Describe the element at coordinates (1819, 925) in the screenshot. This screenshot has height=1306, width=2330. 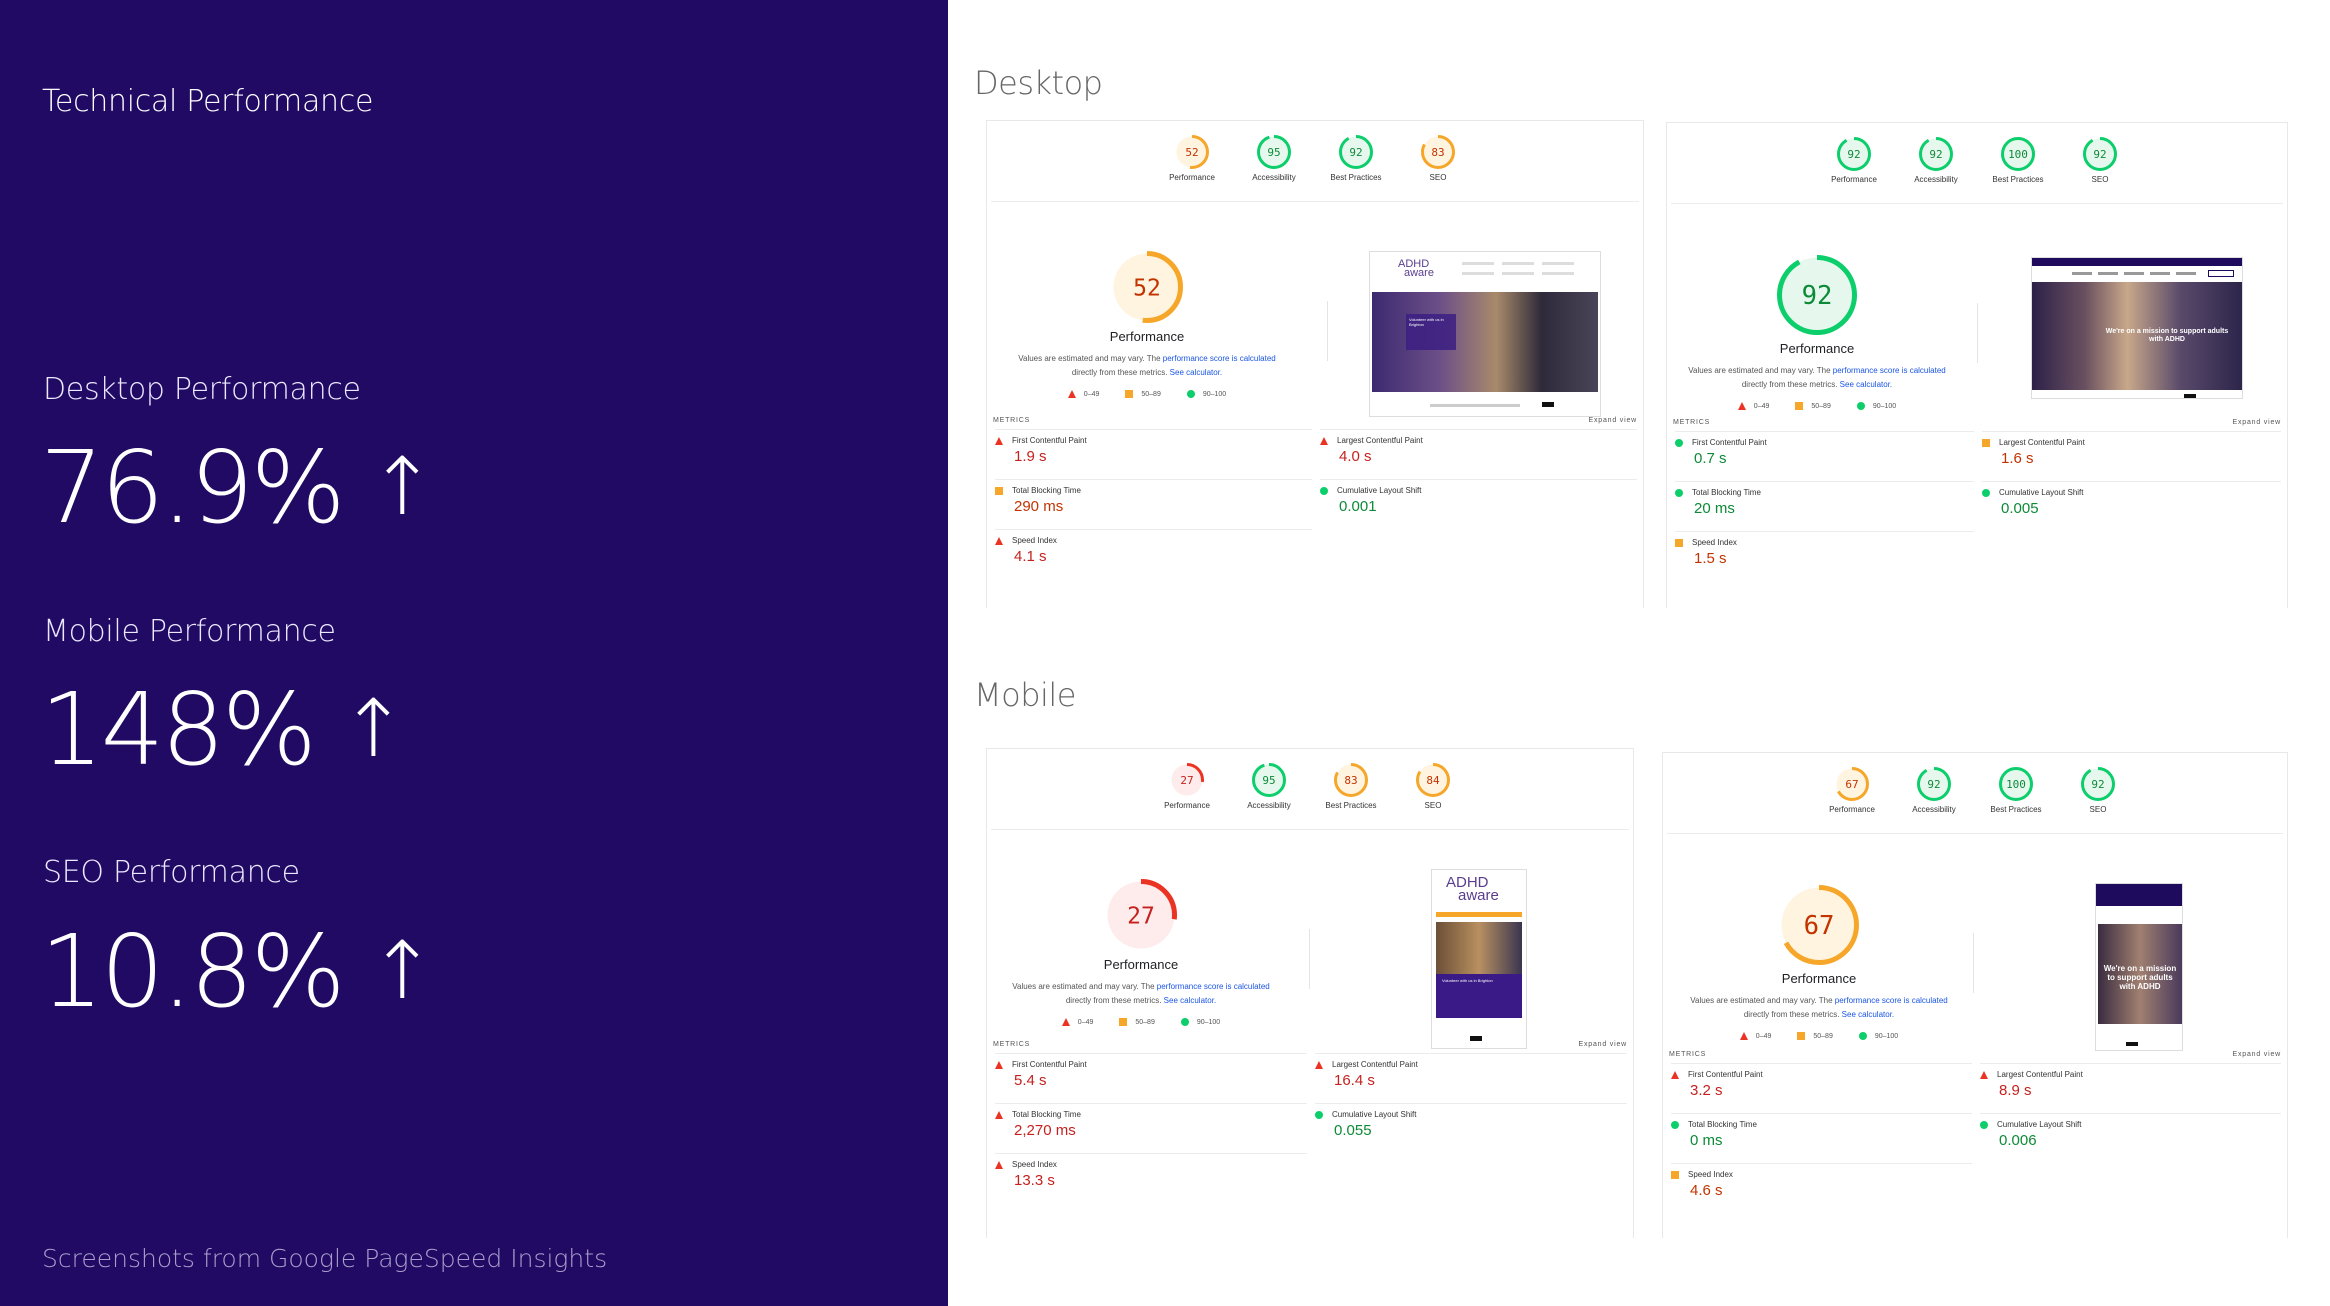
I see `performance-gauge-icon: 67` at that location.